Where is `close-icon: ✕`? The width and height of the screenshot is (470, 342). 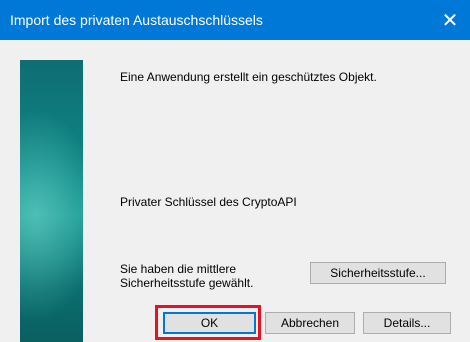
close-icon: ✕ is located at coordinates (450, 20).